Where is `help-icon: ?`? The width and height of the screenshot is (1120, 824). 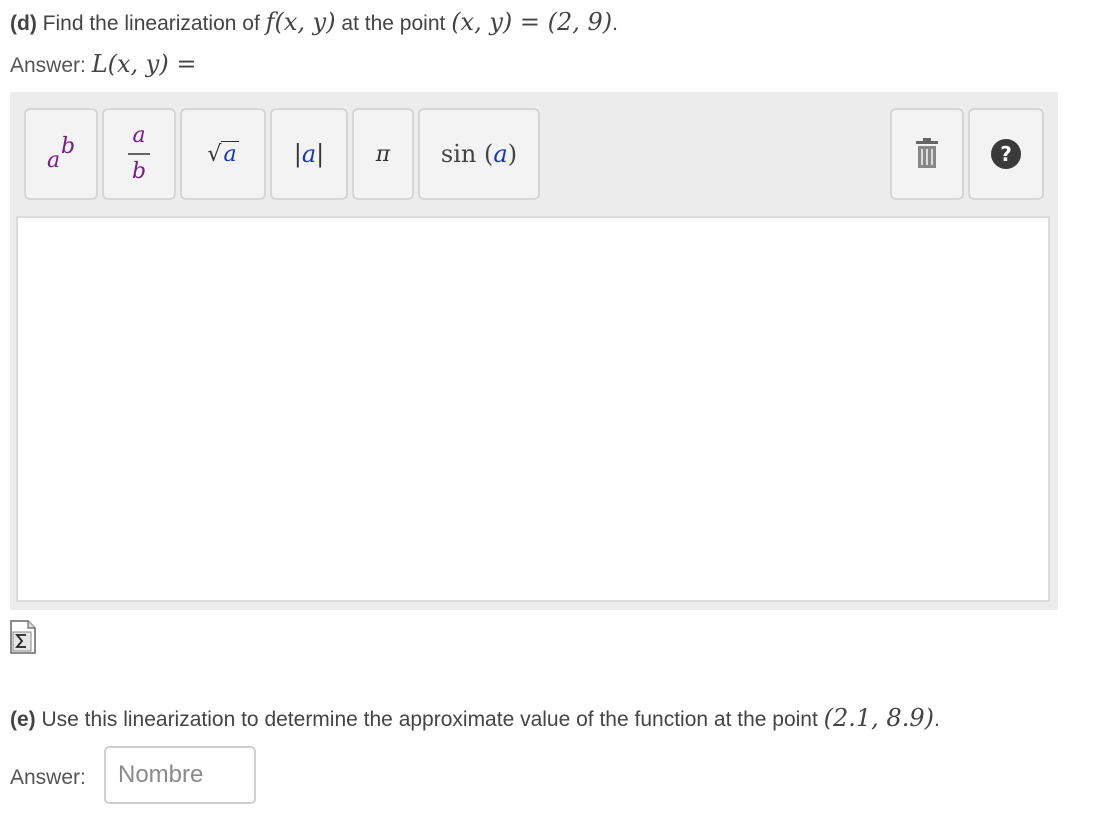 help-icon: ? is located at coordinates (1006, 154).